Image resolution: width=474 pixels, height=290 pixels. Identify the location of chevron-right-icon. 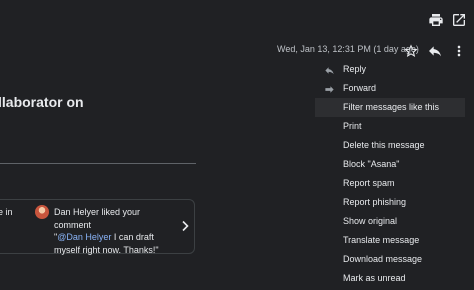
(185, 225).